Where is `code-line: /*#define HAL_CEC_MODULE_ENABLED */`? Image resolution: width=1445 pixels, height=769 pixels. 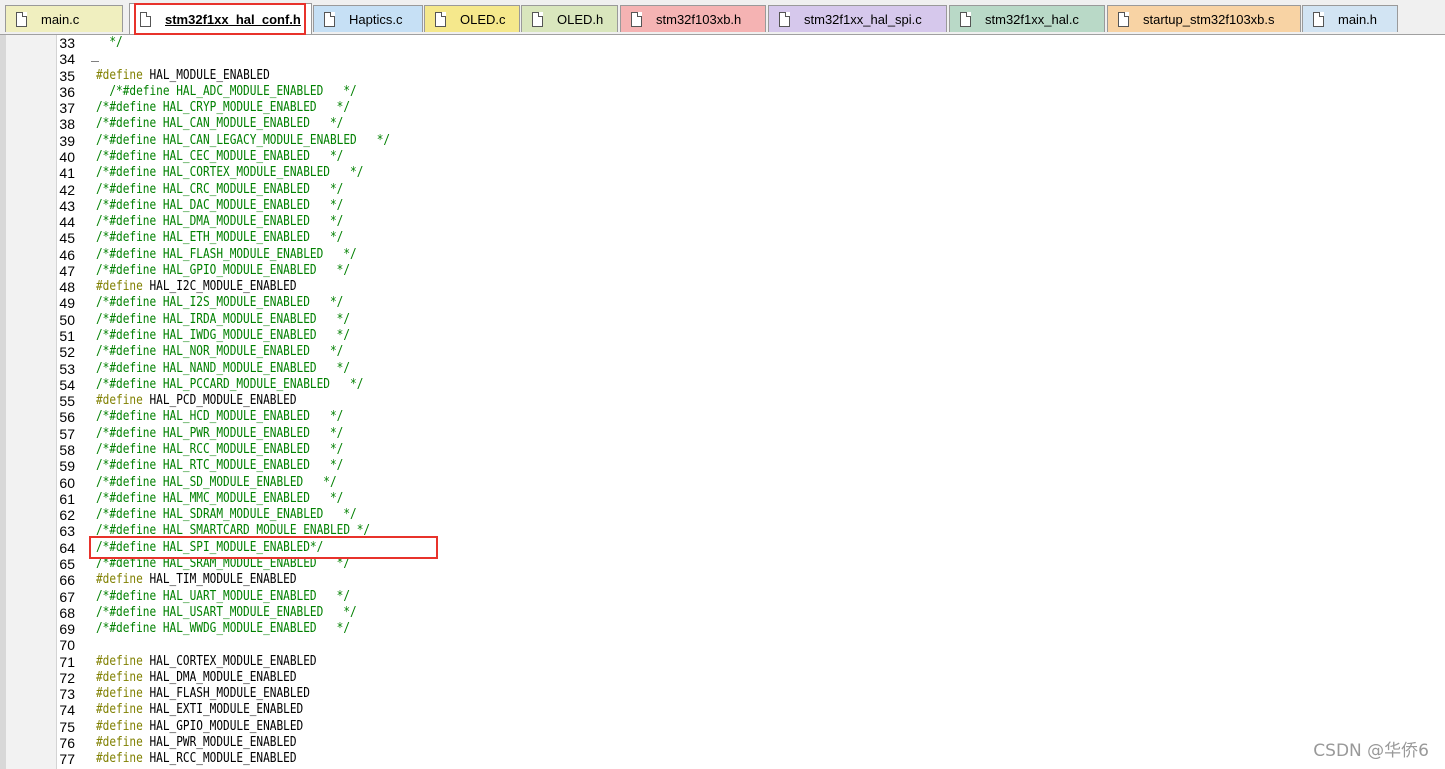 code-line: /*#define HAL_CEC_MODULE_ENABLED */ is located at coordinates (219, 157).